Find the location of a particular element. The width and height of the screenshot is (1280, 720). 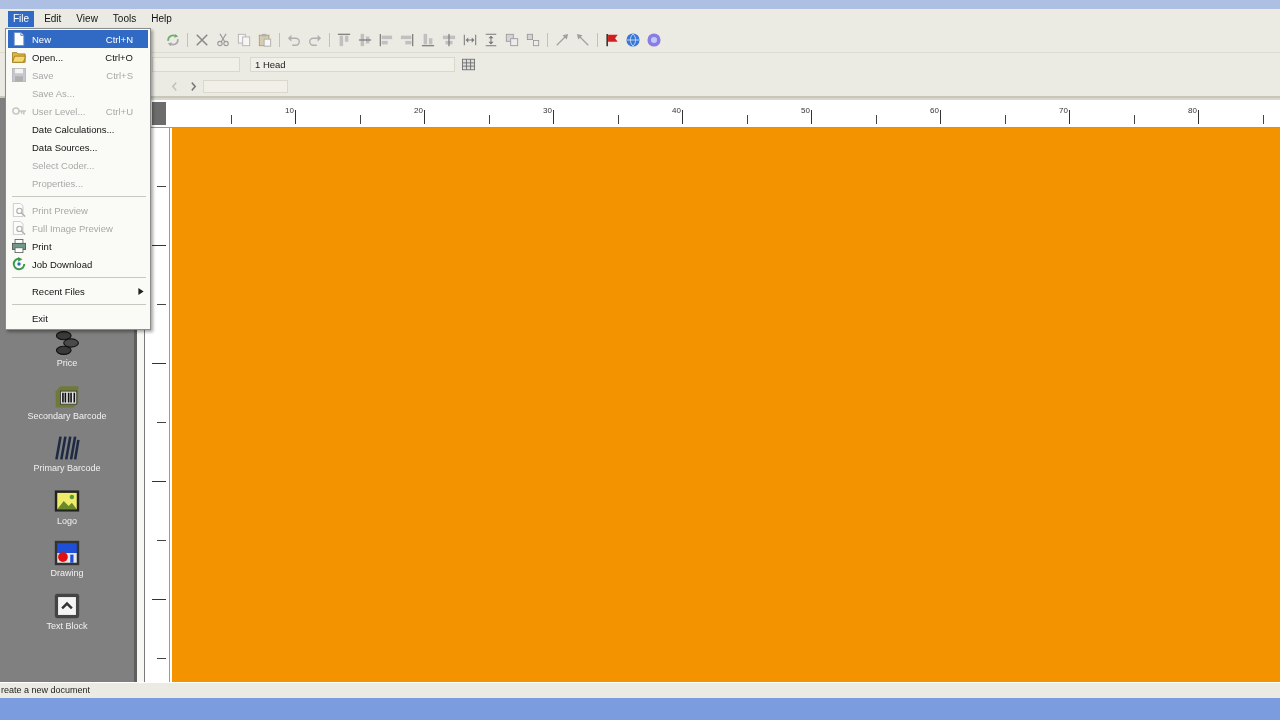

ruler-label: 30 is located at coordinates (547, 110).